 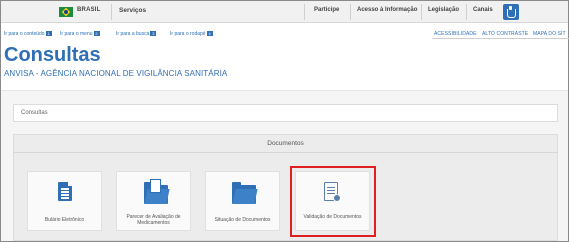 I want to click on high-contrast-link: ALTO CONTRASTE, so click(x=505, y=34).